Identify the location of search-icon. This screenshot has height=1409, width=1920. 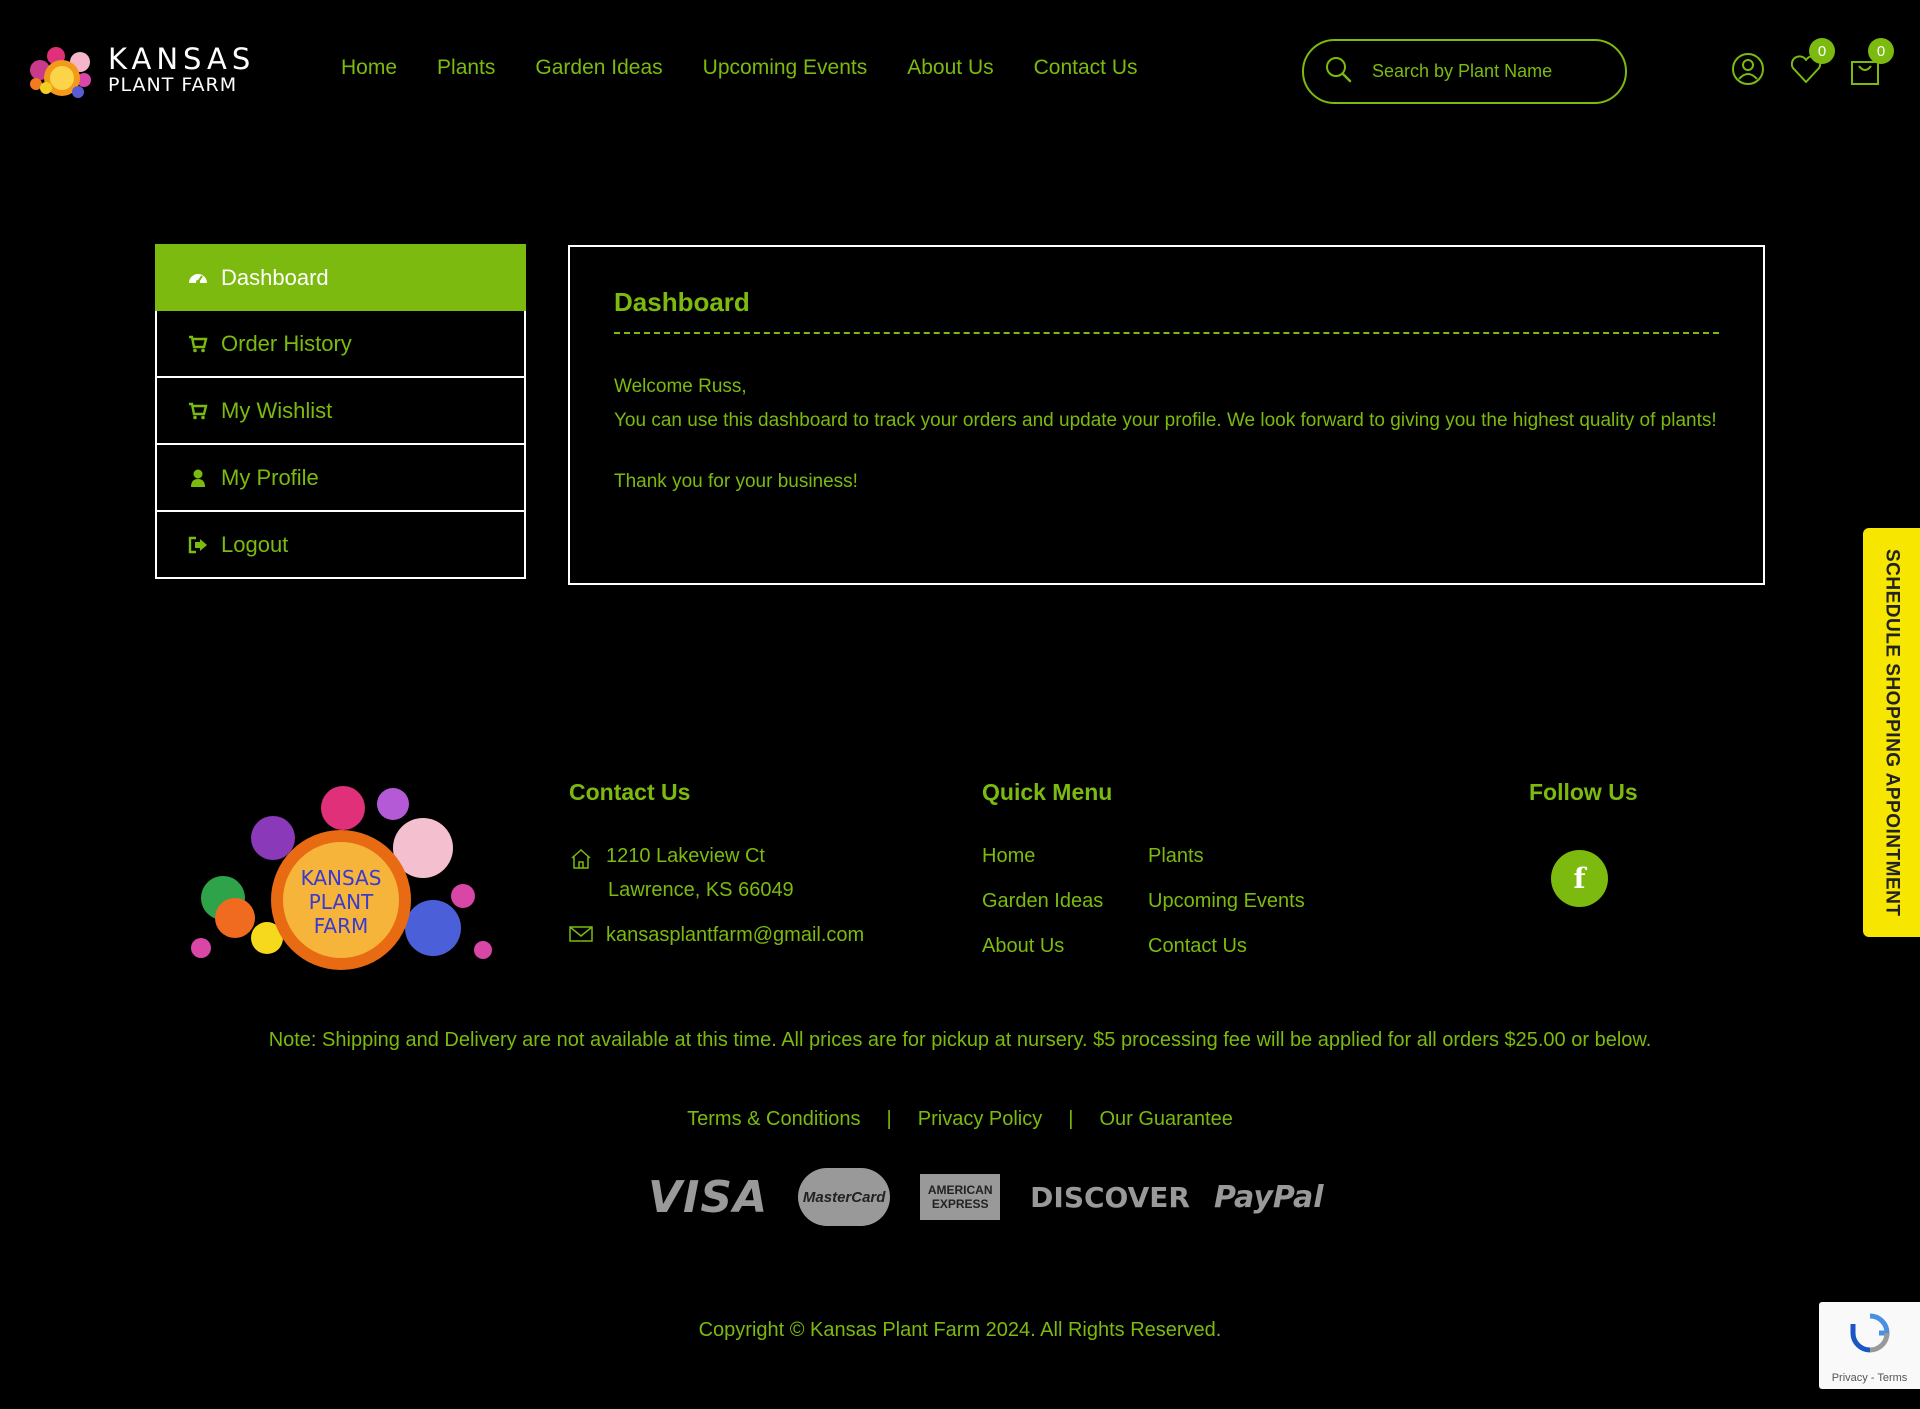
(1338, 71).